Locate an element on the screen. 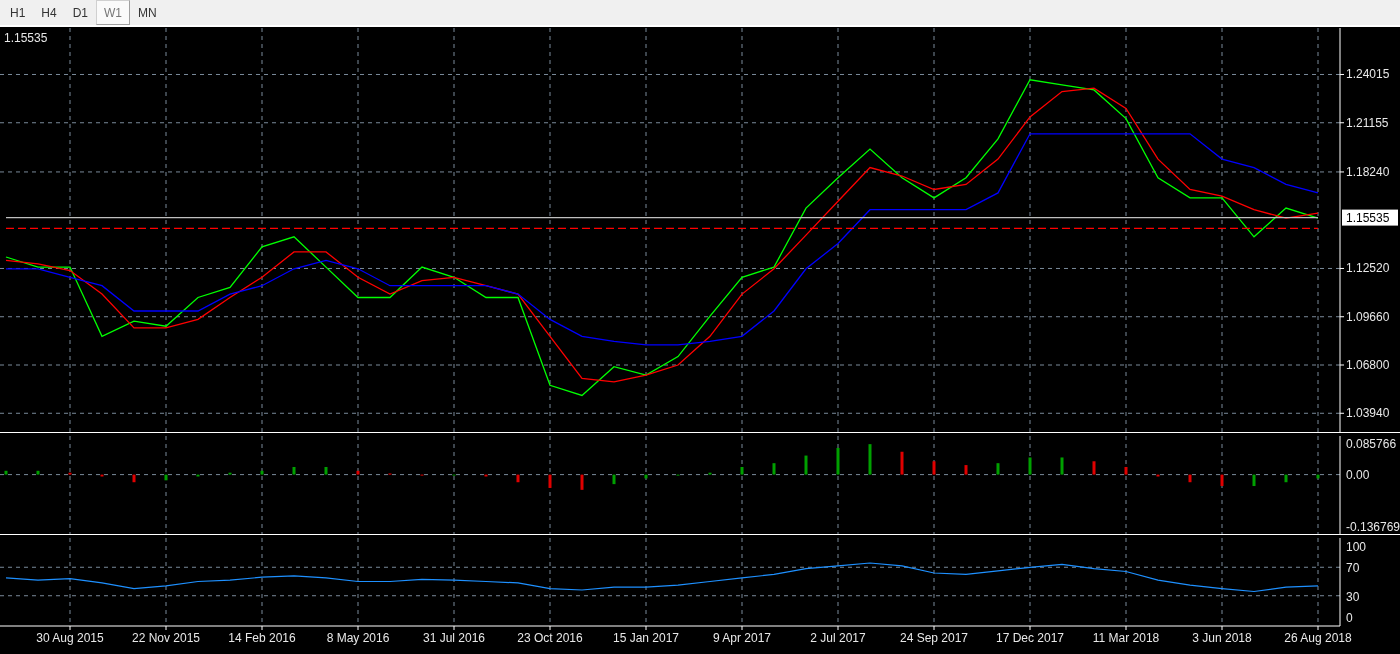  date-label: 17 Dec 2017 is located at coordinates (1030, 638).